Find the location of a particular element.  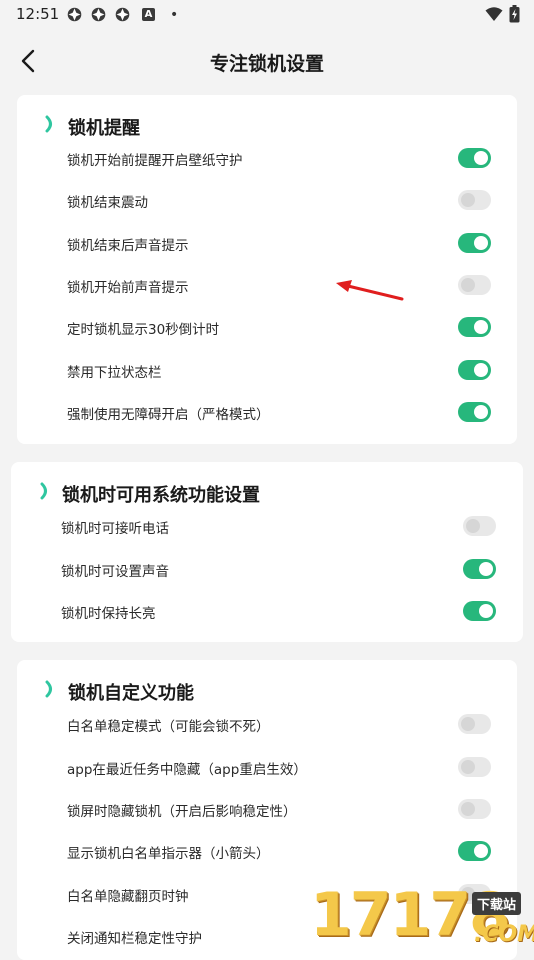

setting-label: 定时锁机显示30秒倒计时 is located at coordinates (143, 330).